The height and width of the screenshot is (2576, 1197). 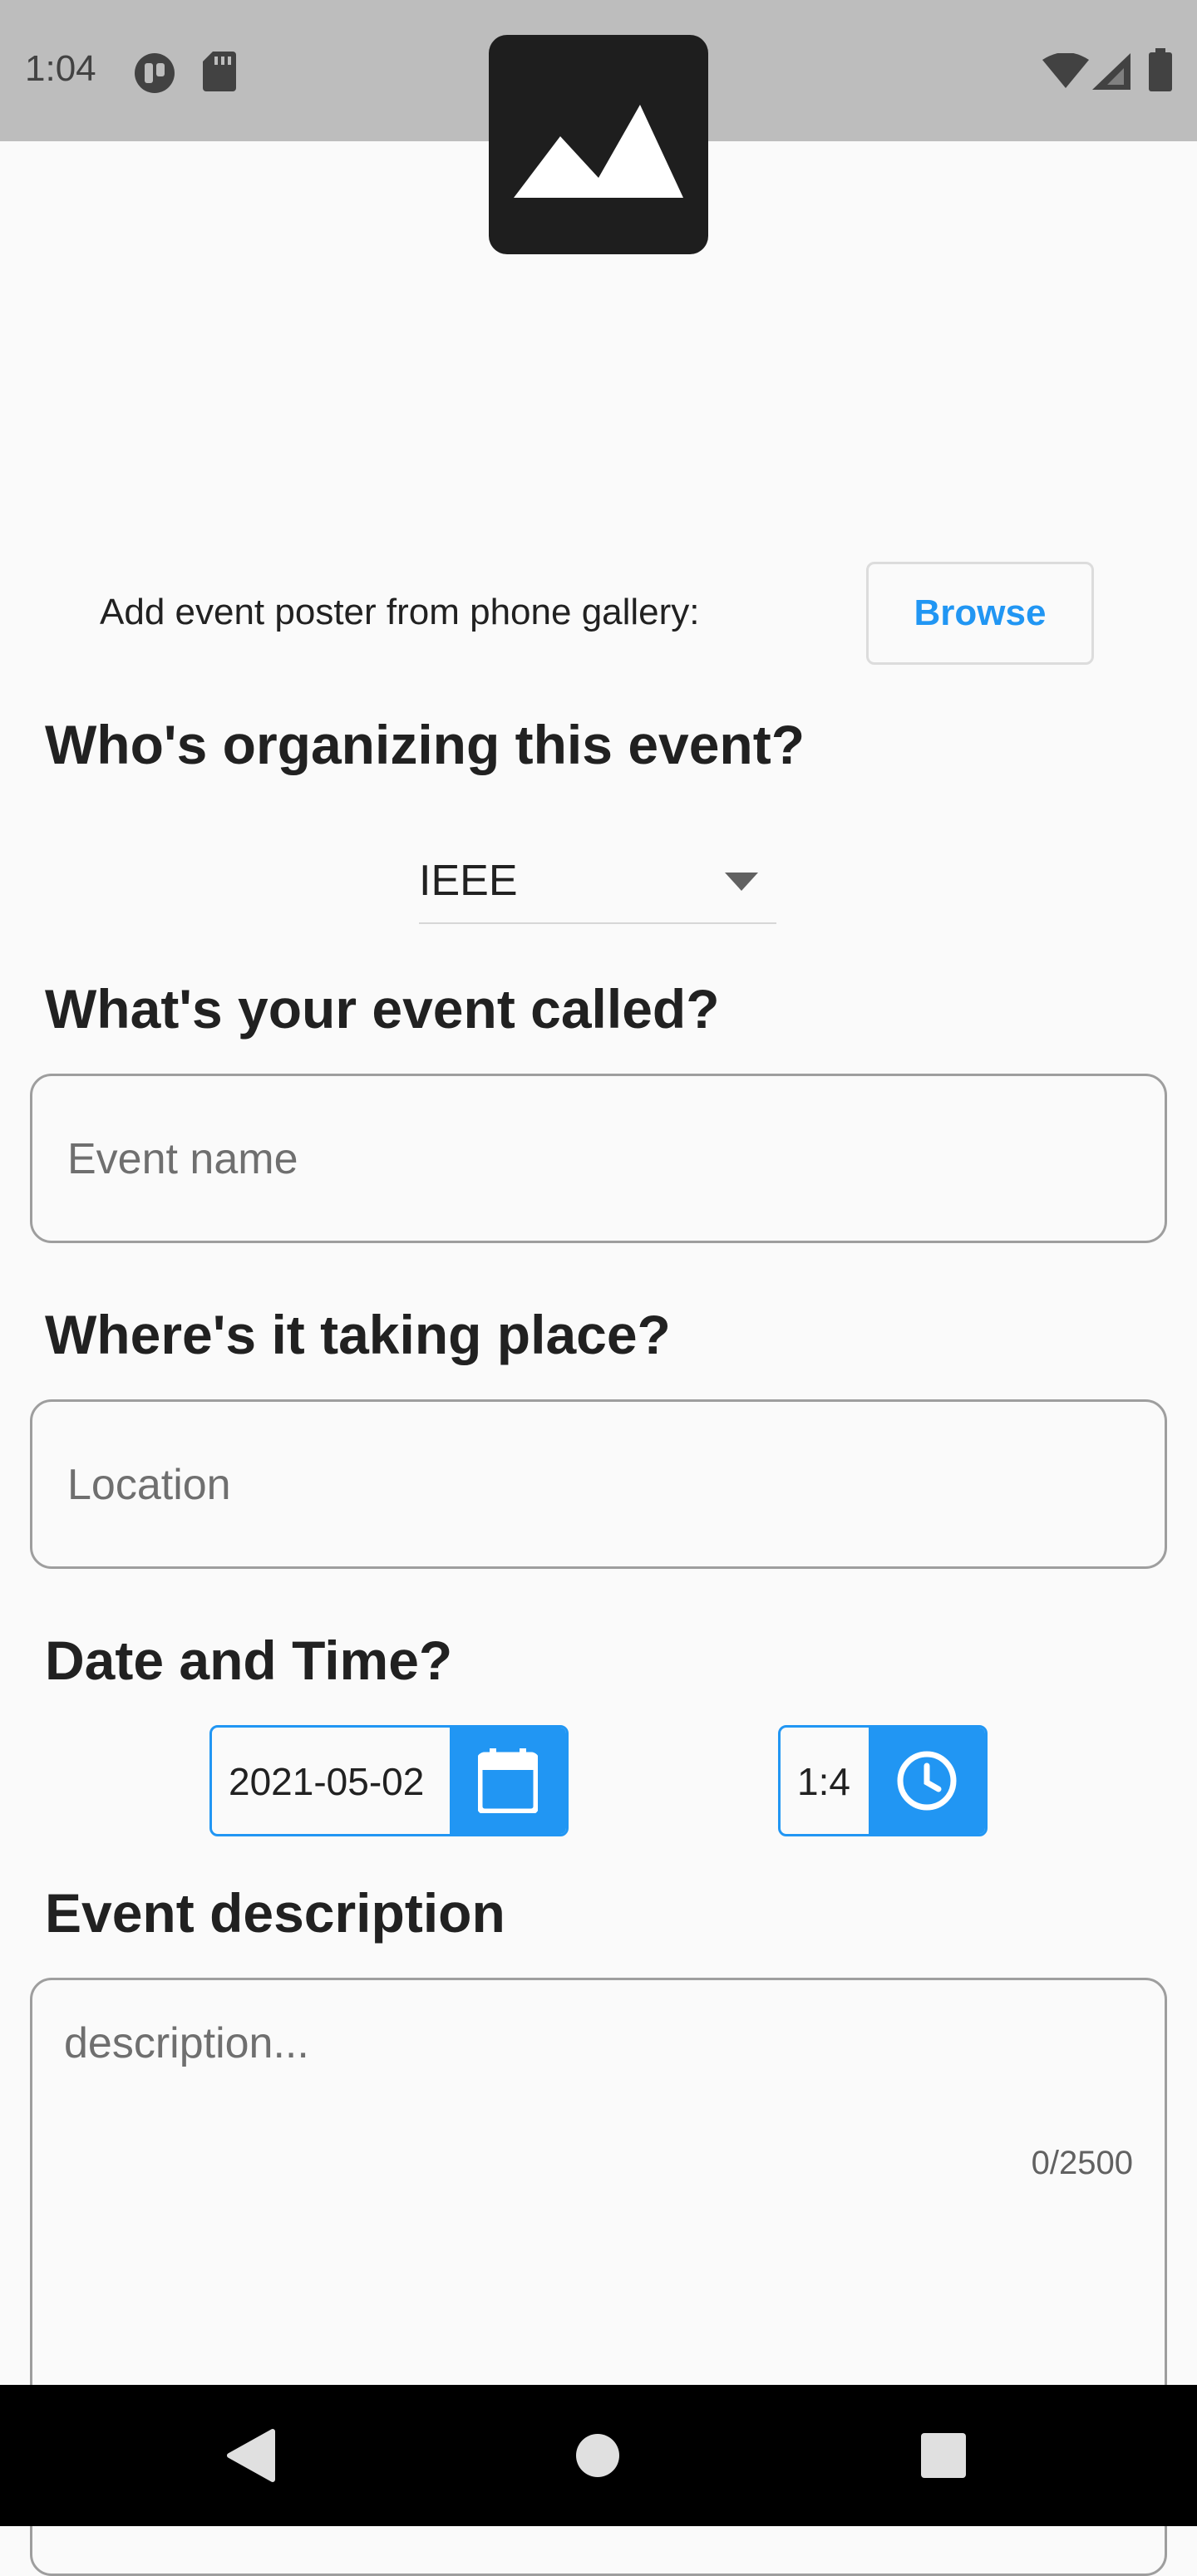 I want to click on organizer-dropdown: IEEE, so click(x=597, y=886).